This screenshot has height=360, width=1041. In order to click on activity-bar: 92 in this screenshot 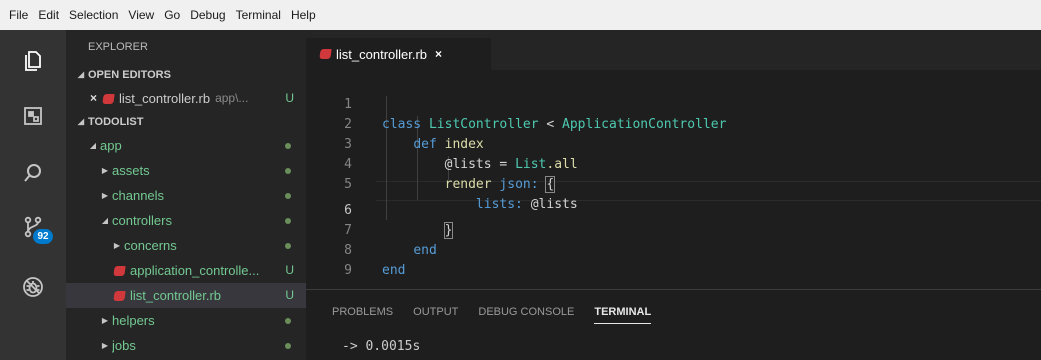, I will do `click(33, 195)`.